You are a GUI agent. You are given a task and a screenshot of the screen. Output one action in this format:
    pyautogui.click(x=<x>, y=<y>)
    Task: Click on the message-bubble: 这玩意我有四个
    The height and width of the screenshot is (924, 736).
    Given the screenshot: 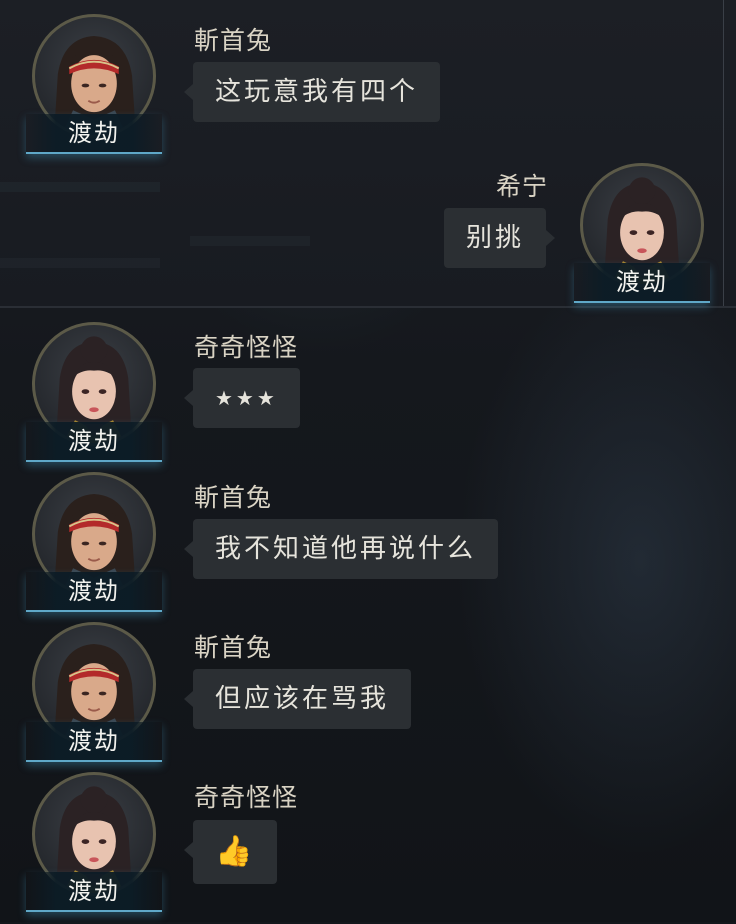 What is the action you would take?
    pyautogui.click(x=312, y=92)
    